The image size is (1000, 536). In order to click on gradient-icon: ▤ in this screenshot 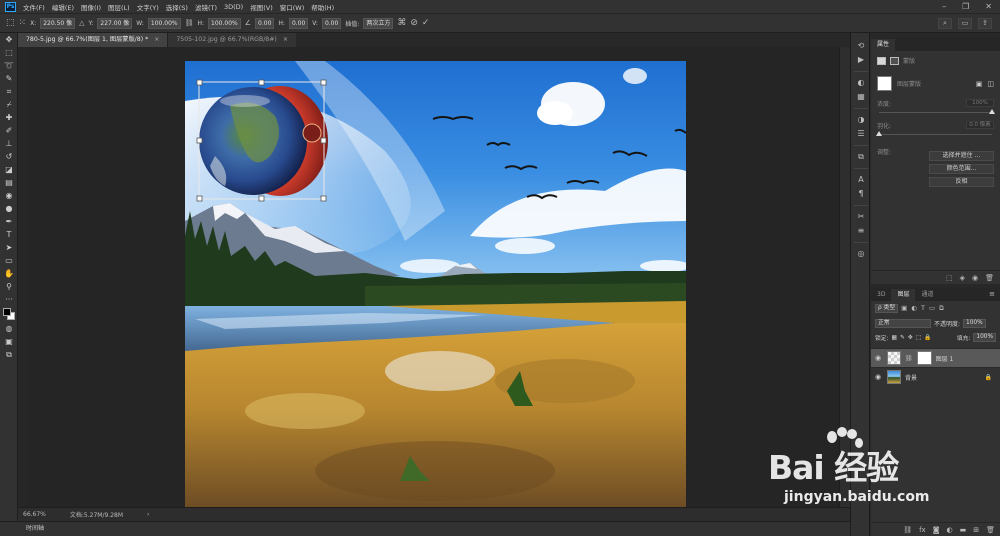, I will do `click(9, 182)`.